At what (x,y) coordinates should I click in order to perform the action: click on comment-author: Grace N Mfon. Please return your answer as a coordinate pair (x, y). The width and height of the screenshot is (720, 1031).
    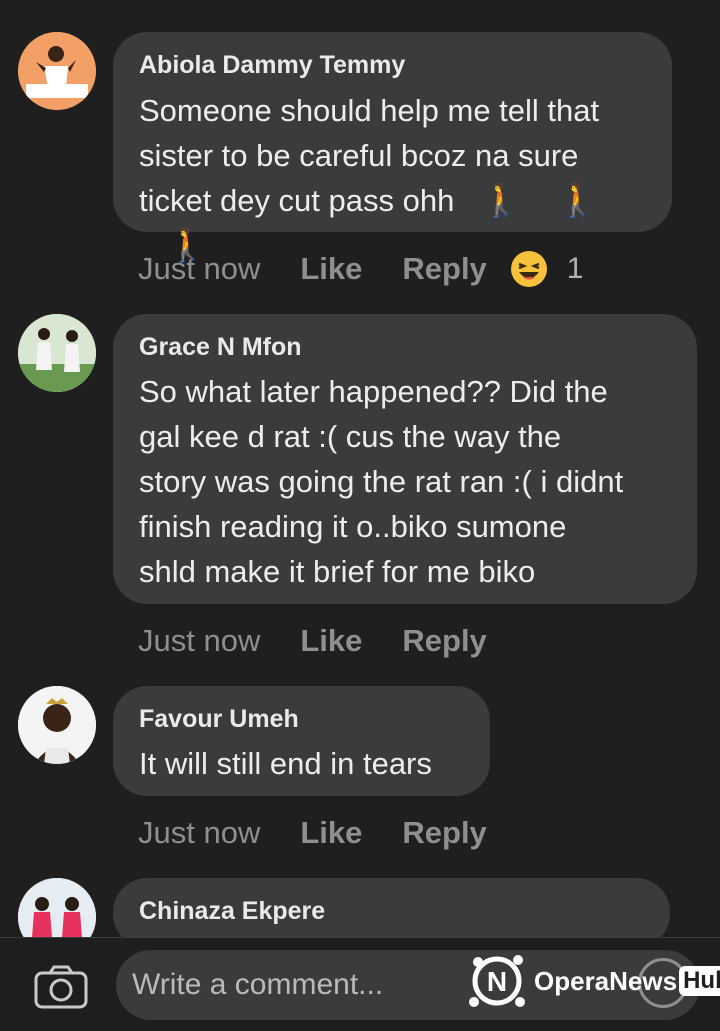
    Looking at the image, I should click on (405, 347).